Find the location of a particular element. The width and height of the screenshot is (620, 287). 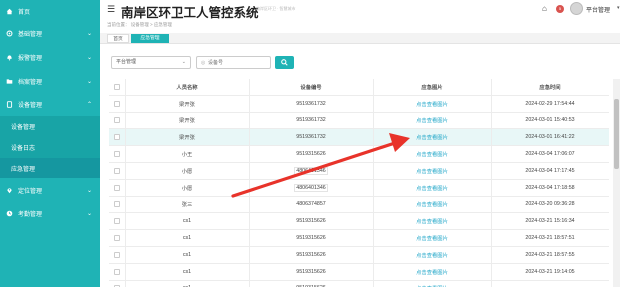

device-icon is located at coordinates (9, 104).